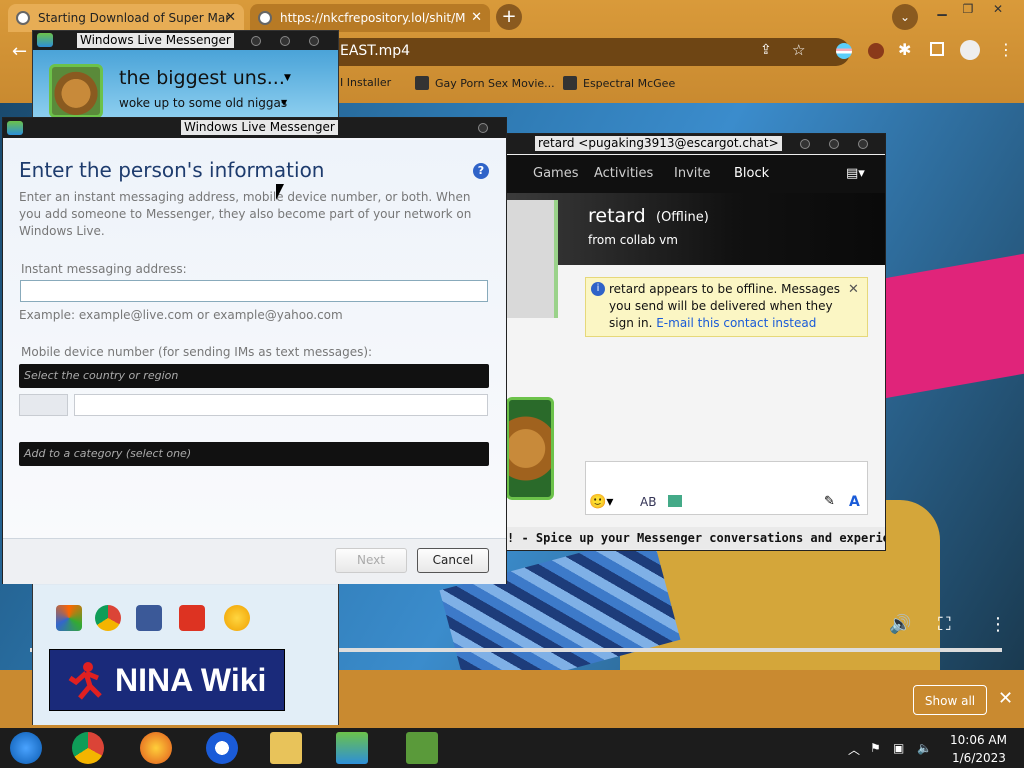 This screenshot has height=768, width=1024. Describe the element at coordinates (766, 50) in the screenshot. I see `share-icon: ⇪` at that location.